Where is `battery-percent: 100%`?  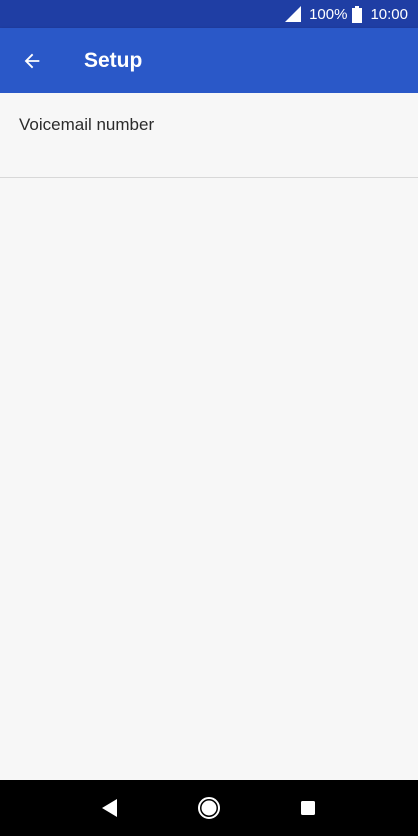
battery-percent: 100% is located at coordinates (328, 14).